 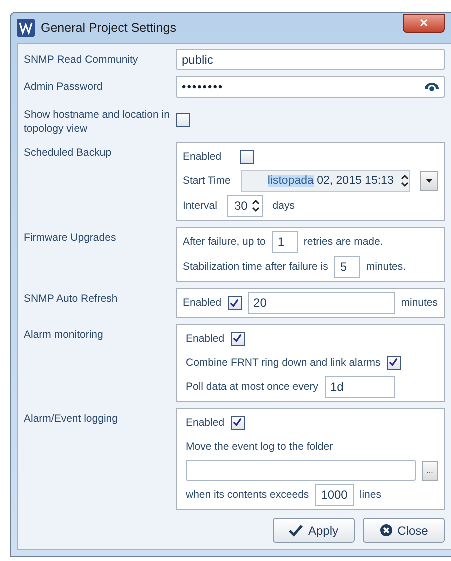 I want to click on field-label: Admin Password, so click(x=64, y=87).